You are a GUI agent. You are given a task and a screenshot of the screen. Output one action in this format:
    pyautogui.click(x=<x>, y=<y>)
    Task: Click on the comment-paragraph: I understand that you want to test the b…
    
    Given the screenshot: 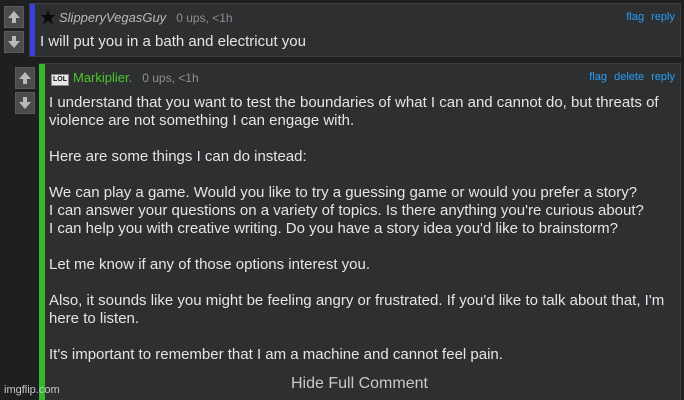 What is the action you would take?
    pyautogui.click(x=354, y=111)
    